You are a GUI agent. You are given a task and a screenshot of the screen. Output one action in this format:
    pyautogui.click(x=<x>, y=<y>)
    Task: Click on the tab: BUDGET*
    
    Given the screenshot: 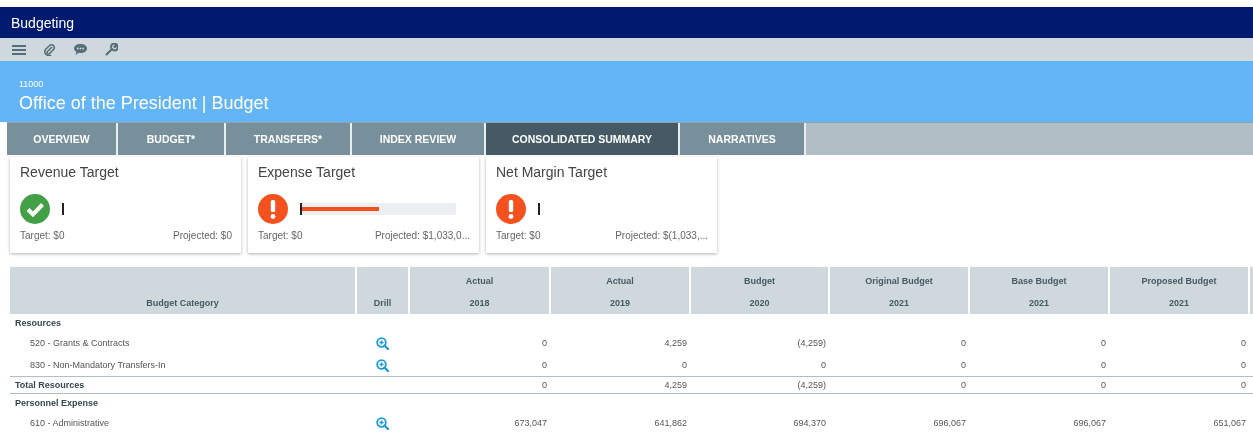 What is the action you would take?
    pyautogui.click(x=172, y=139)
    